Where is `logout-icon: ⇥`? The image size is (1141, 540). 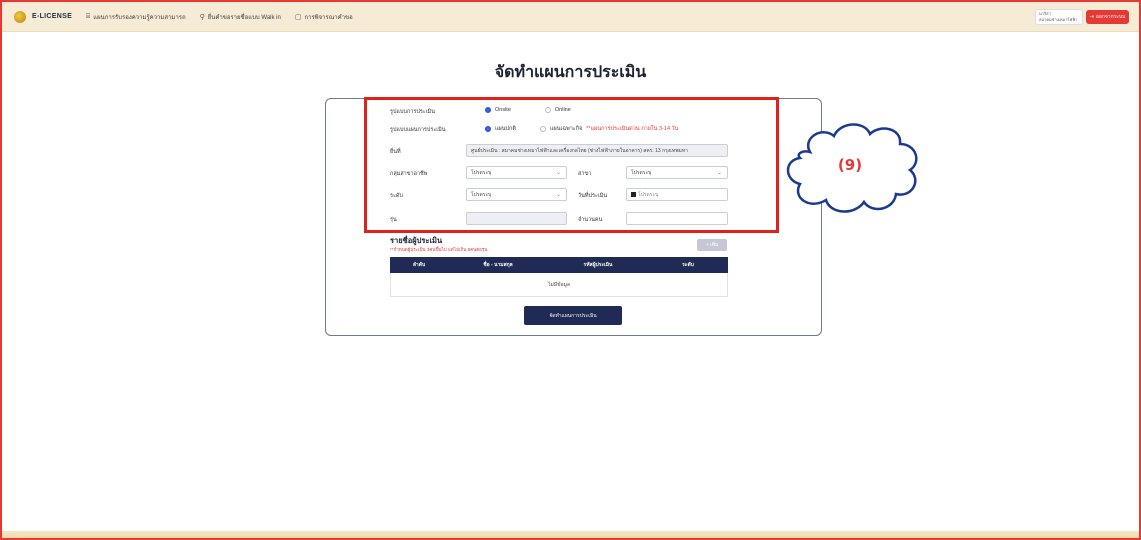
logout-icon: ⇥ is located at coordinates (1091, 17).